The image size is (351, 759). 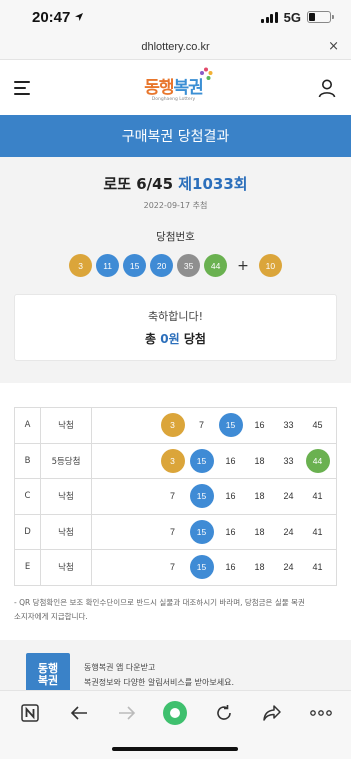 I want to click on home-indicator, so click(x=175, y=749).